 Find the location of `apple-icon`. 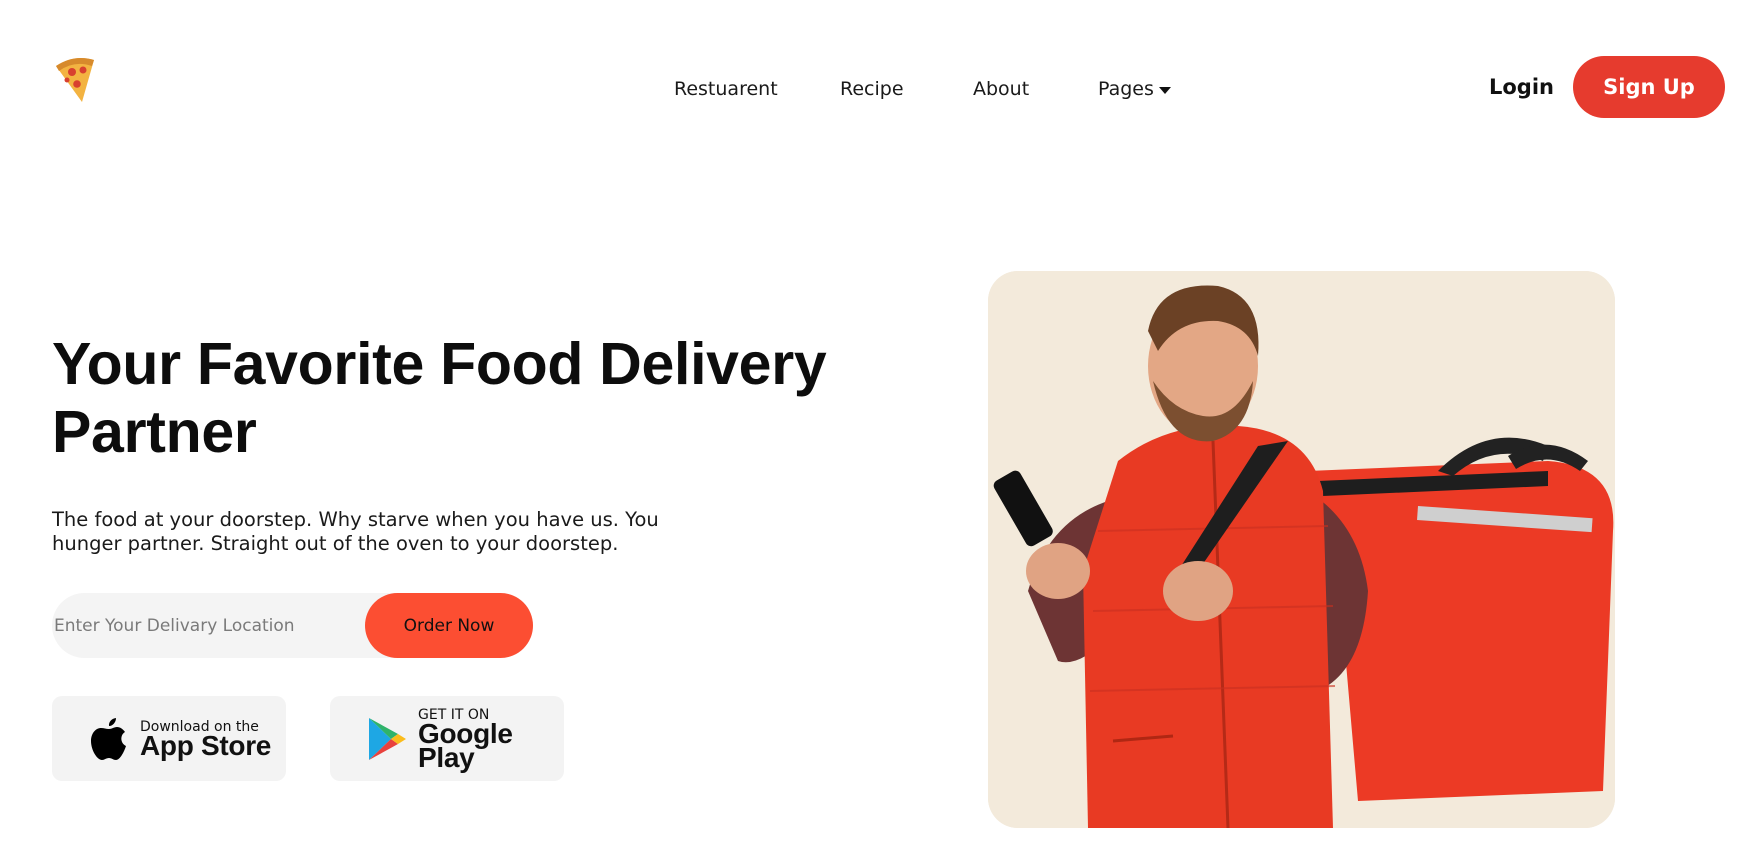

apple-icon is located at coordinates (109, 739).